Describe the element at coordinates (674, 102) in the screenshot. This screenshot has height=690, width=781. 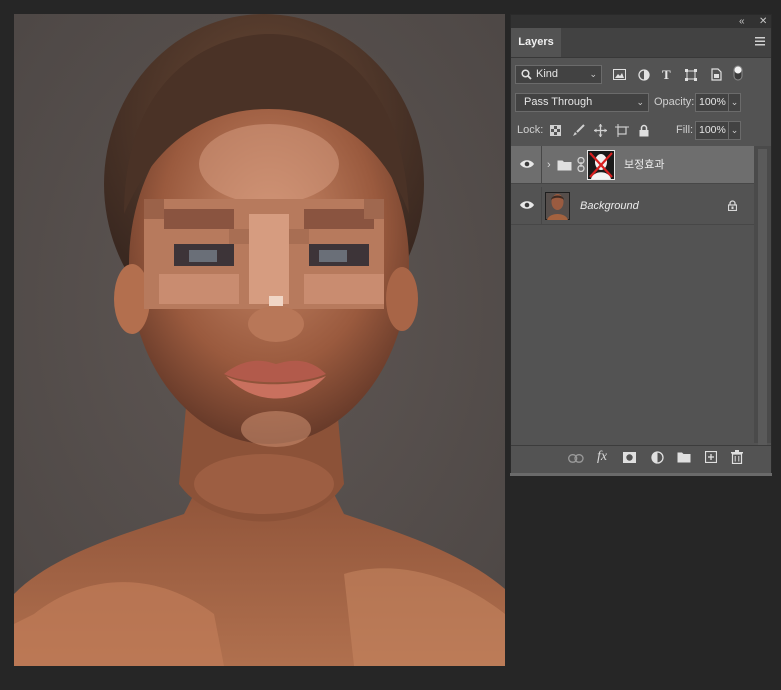
I see `opacity-label: Opacity:` at that location.